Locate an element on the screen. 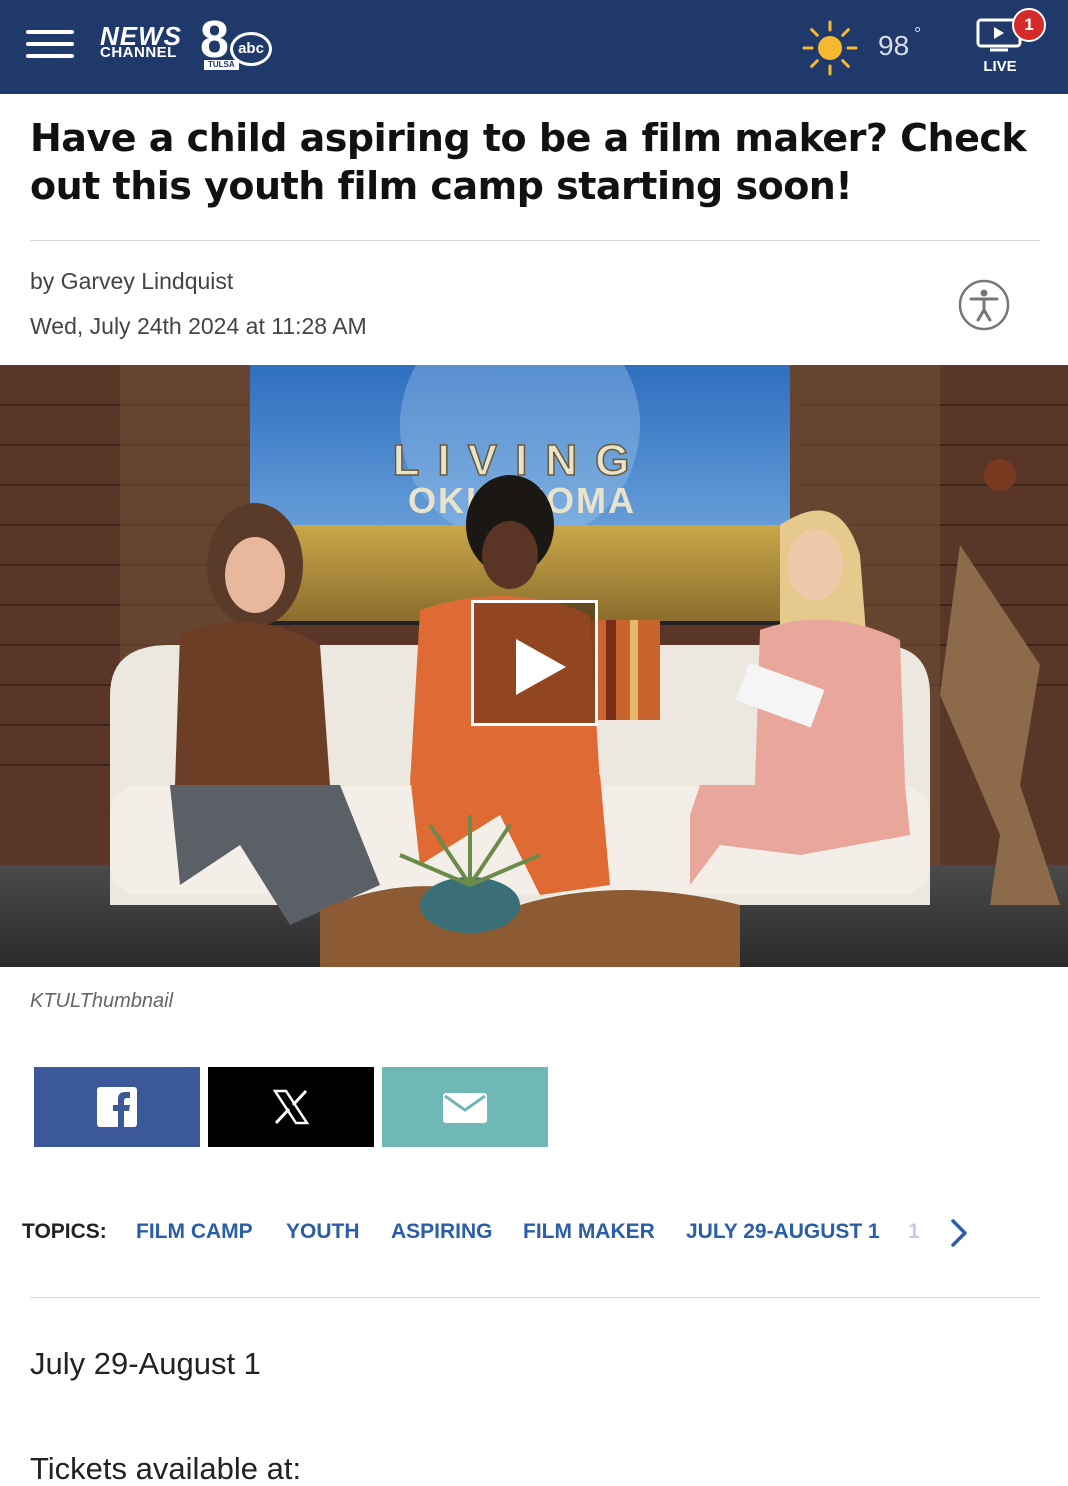 The height and width of the screenshot is (1486, 1068). degree-symbol: ° is located at coordinates (918, 34).